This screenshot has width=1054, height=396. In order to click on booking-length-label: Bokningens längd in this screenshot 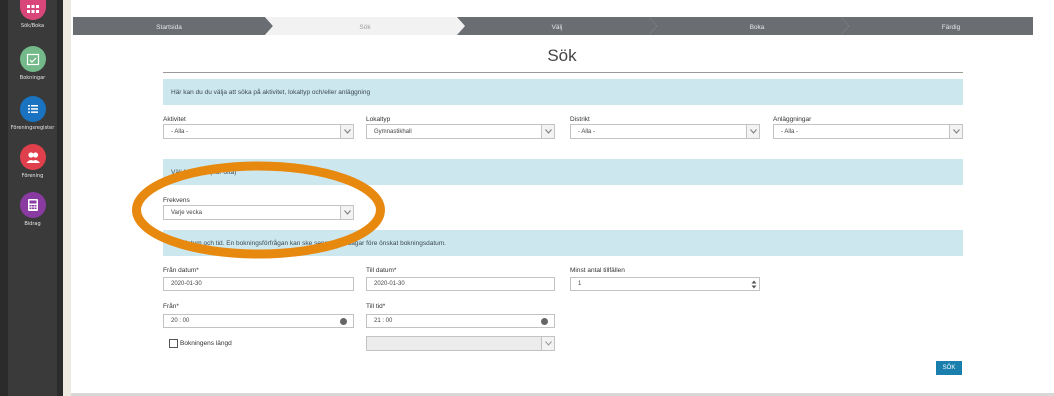, I will do `click(206, 343)`.